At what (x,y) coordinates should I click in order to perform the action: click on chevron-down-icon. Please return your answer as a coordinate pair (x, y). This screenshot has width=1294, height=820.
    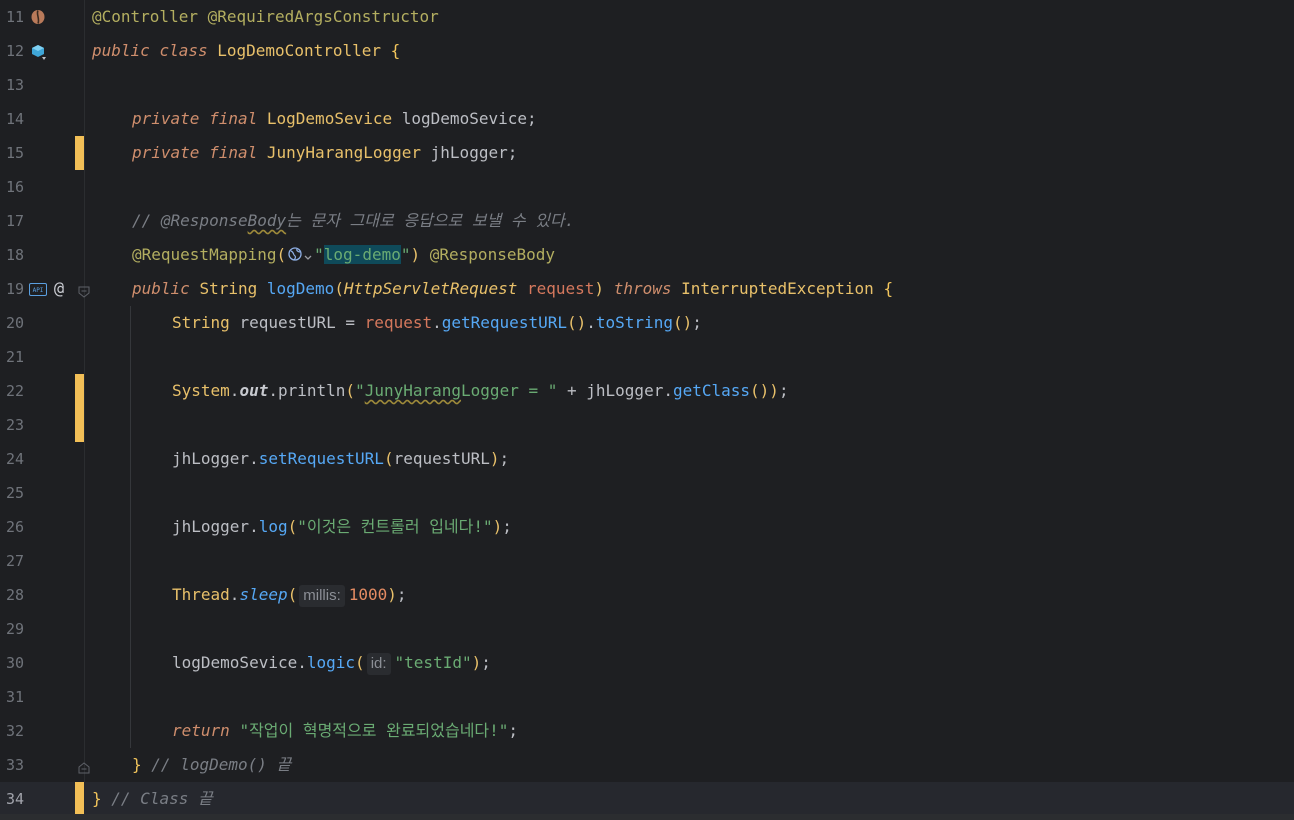
    Looking at the image, I should click on (308, 256).